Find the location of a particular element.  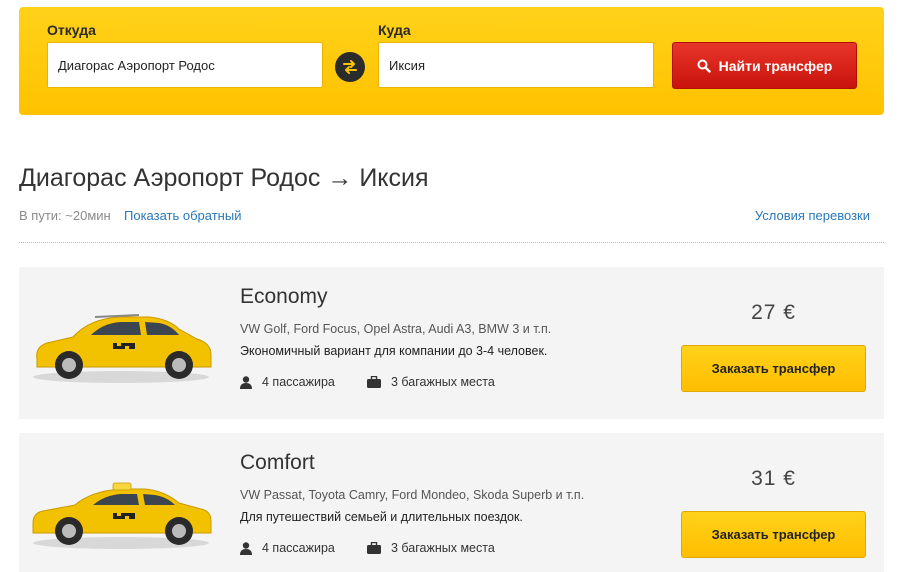

show-reverse-link: Показать обратный is located at coordinates (182, 215).